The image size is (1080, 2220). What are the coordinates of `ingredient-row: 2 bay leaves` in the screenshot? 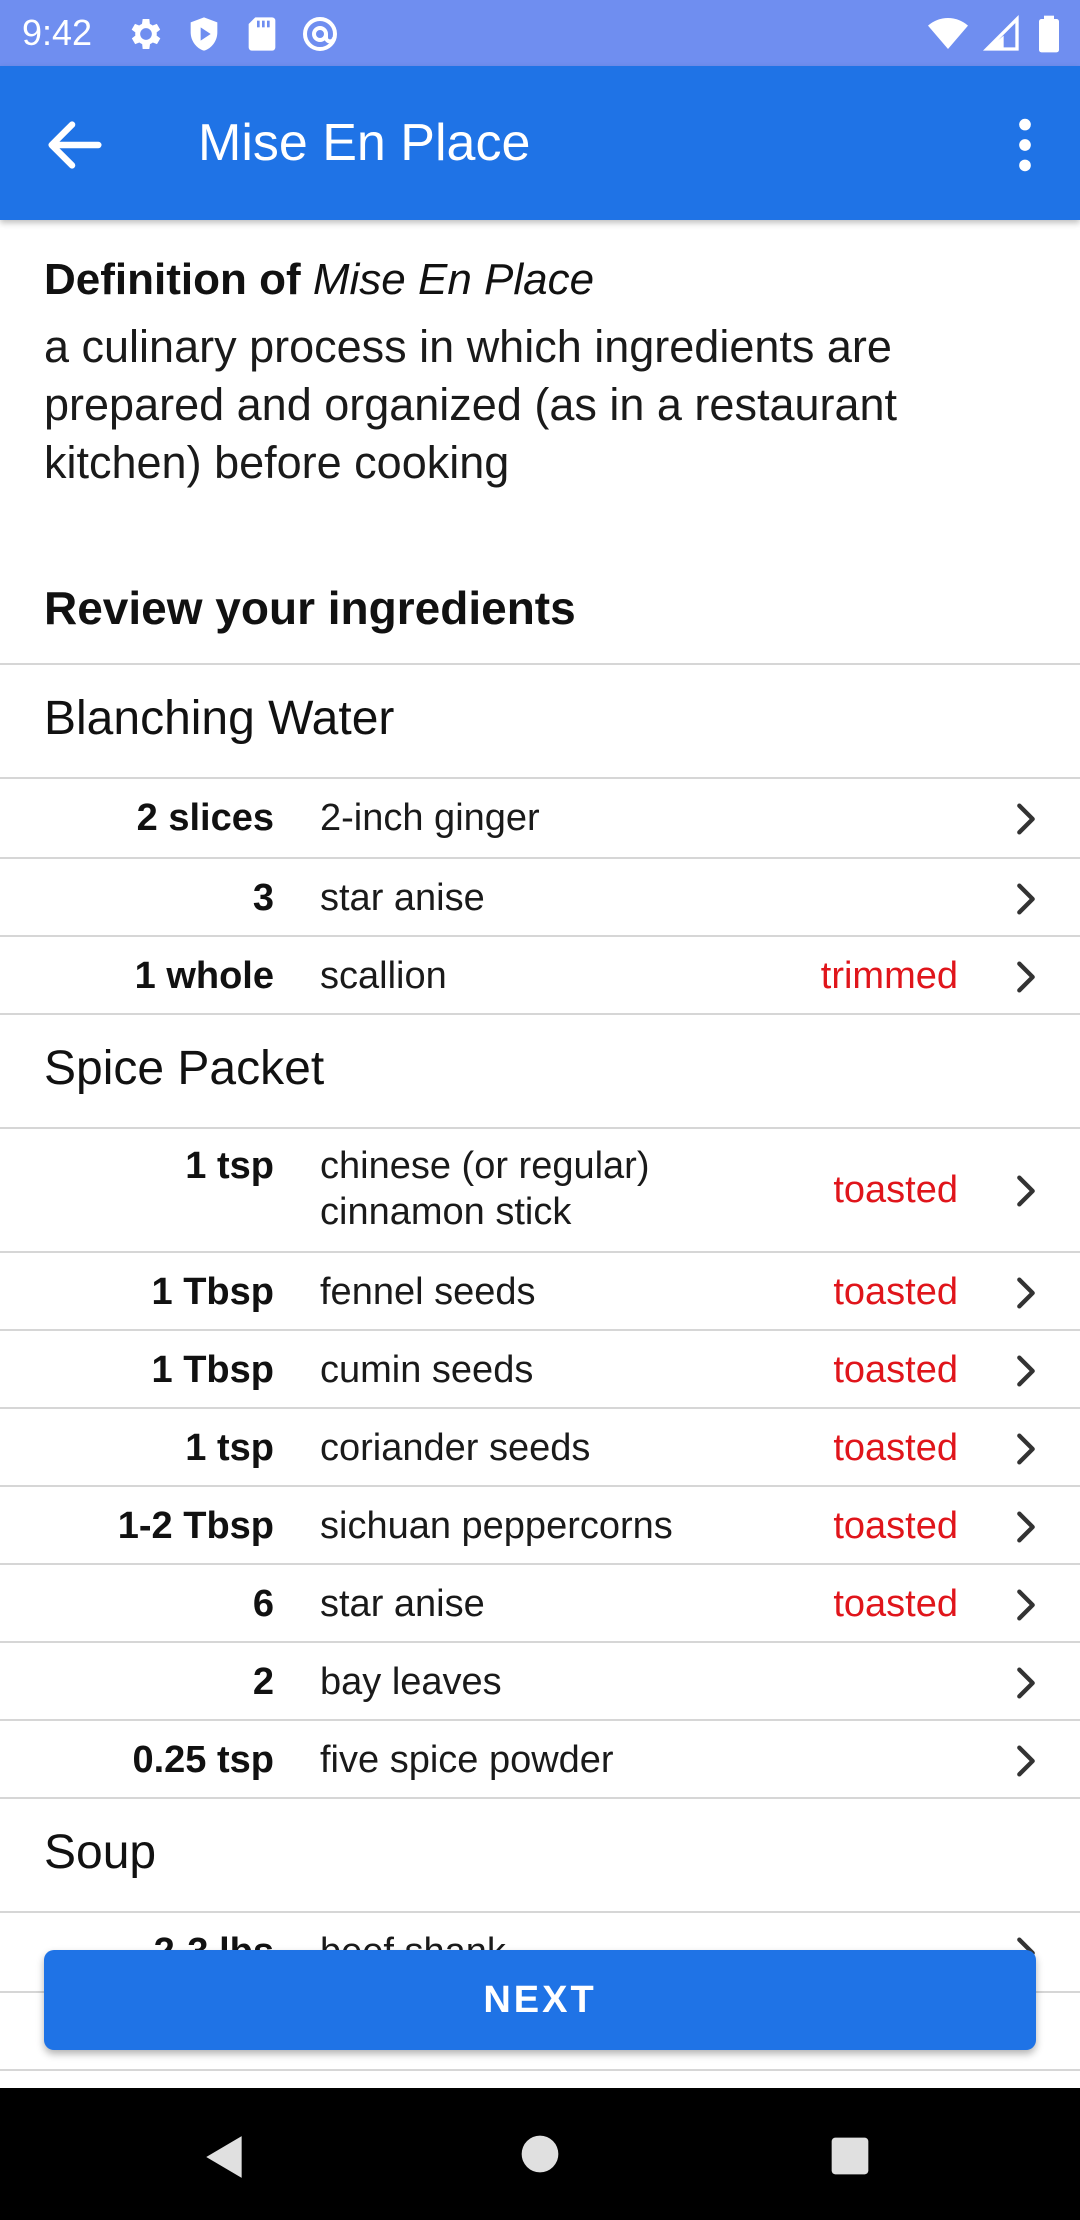 It's located at (540, 1682).